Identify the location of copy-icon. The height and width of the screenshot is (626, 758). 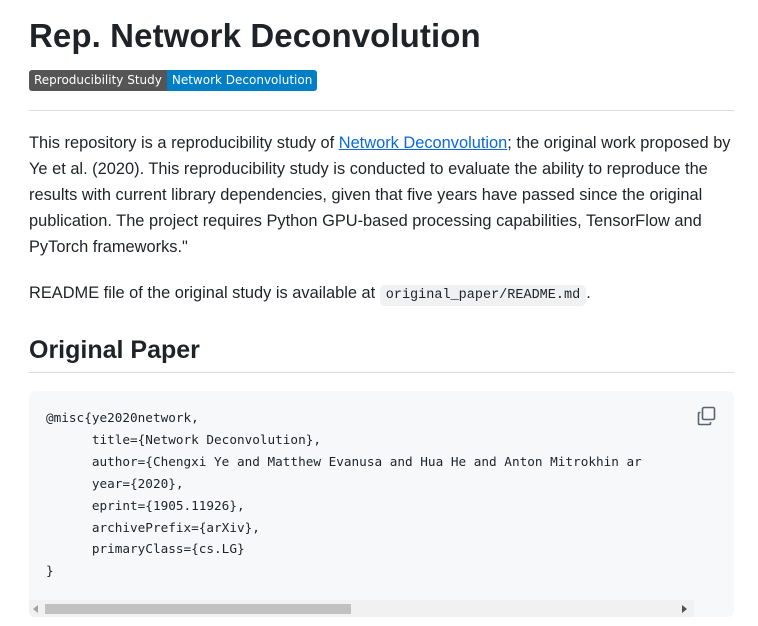
(706, 416).